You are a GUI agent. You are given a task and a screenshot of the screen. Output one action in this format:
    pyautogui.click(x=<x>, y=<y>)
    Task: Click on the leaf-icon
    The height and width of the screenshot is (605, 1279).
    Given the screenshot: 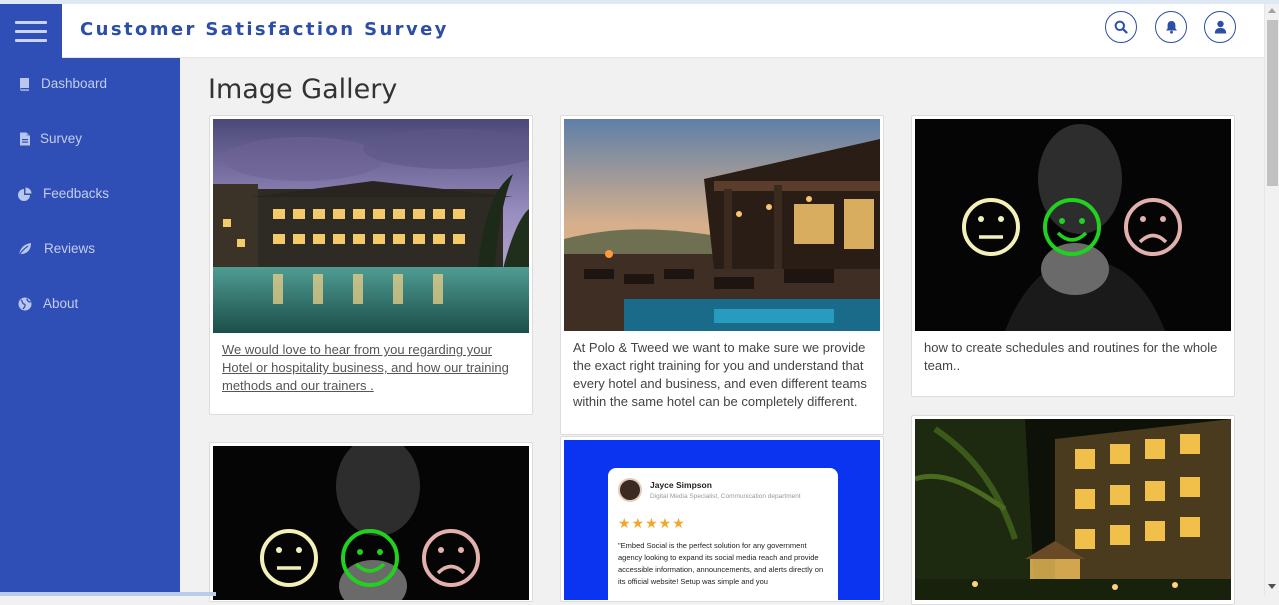 What is the action you would take?
    pyautogui.click(x=24, y=249)
    